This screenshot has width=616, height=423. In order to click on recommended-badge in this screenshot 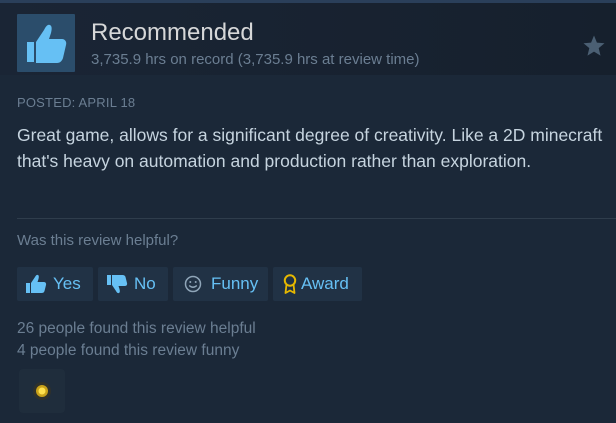, I will do `click(46, 43)`.